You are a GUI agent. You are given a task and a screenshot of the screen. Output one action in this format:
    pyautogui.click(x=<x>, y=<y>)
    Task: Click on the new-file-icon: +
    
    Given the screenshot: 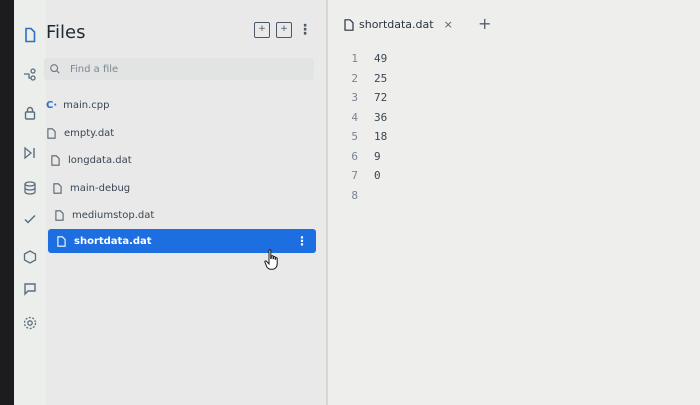 What is the action you would take?
    pyautogui.click(x=262, y=30)
    